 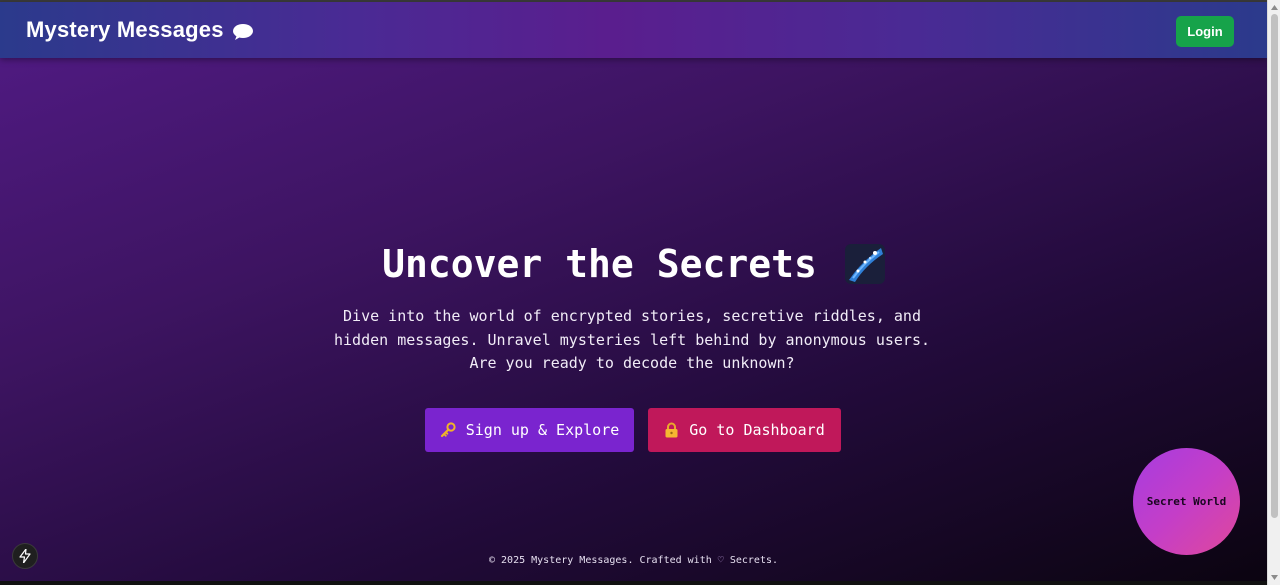 What do you see at coordinates (1274, 577) in the screenshot?
I see `scroll-down-icon` at bounding box center [1274, 577].